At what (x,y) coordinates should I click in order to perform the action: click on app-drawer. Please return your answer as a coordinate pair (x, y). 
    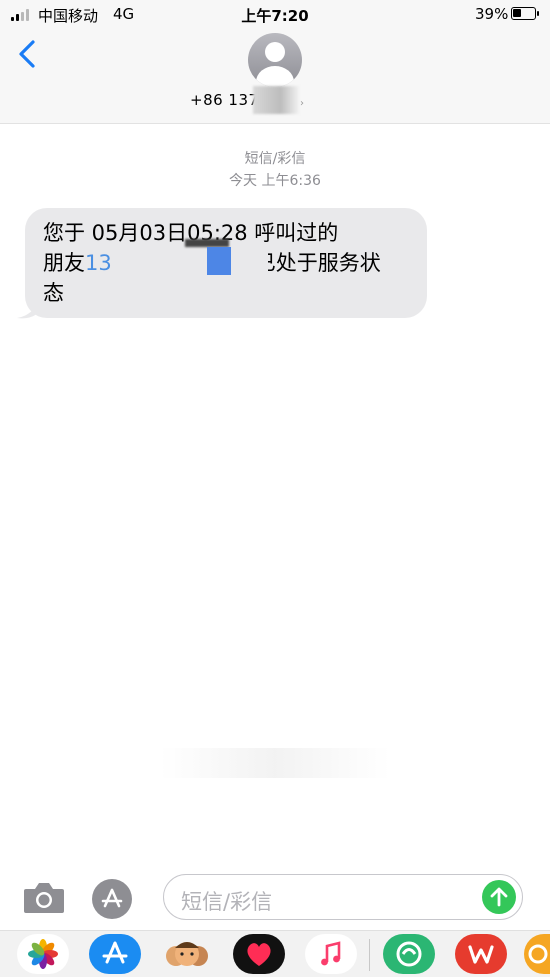
    Looking at the image, I should click on (275, 953).